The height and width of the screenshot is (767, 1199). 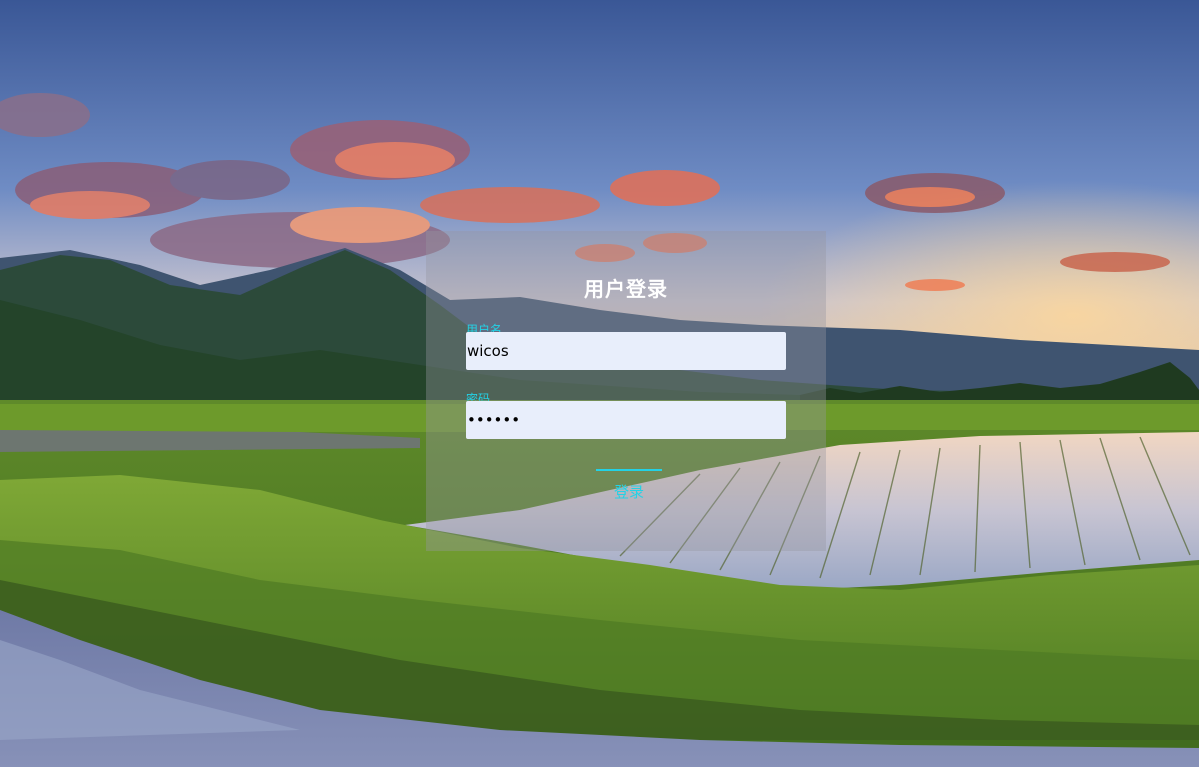 I want to click on login-panel: 用户登录 用户名 密码 登录, so click(x=626, y=391).